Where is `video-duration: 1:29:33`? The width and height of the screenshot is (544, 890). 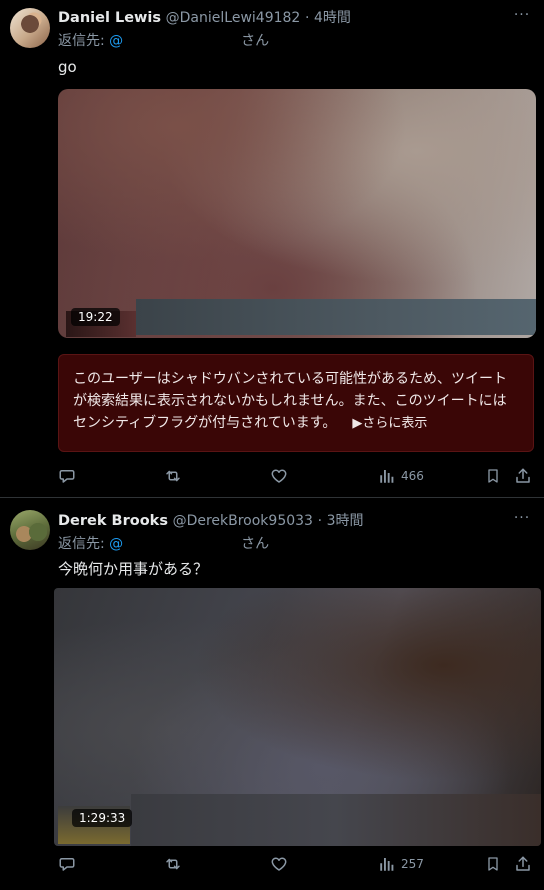
video-duration: 1:29:33 is located at coordinates (102, 818).